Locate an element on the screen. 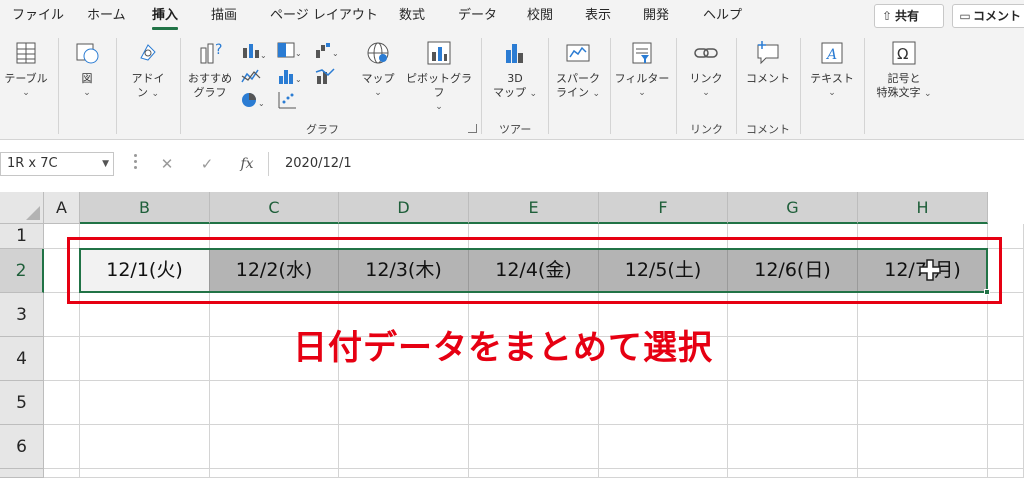 Image resolution: width=1024 pixels, height=478 pixels. cell-e2: 12/4(金) is located at coordinates (534, 270).